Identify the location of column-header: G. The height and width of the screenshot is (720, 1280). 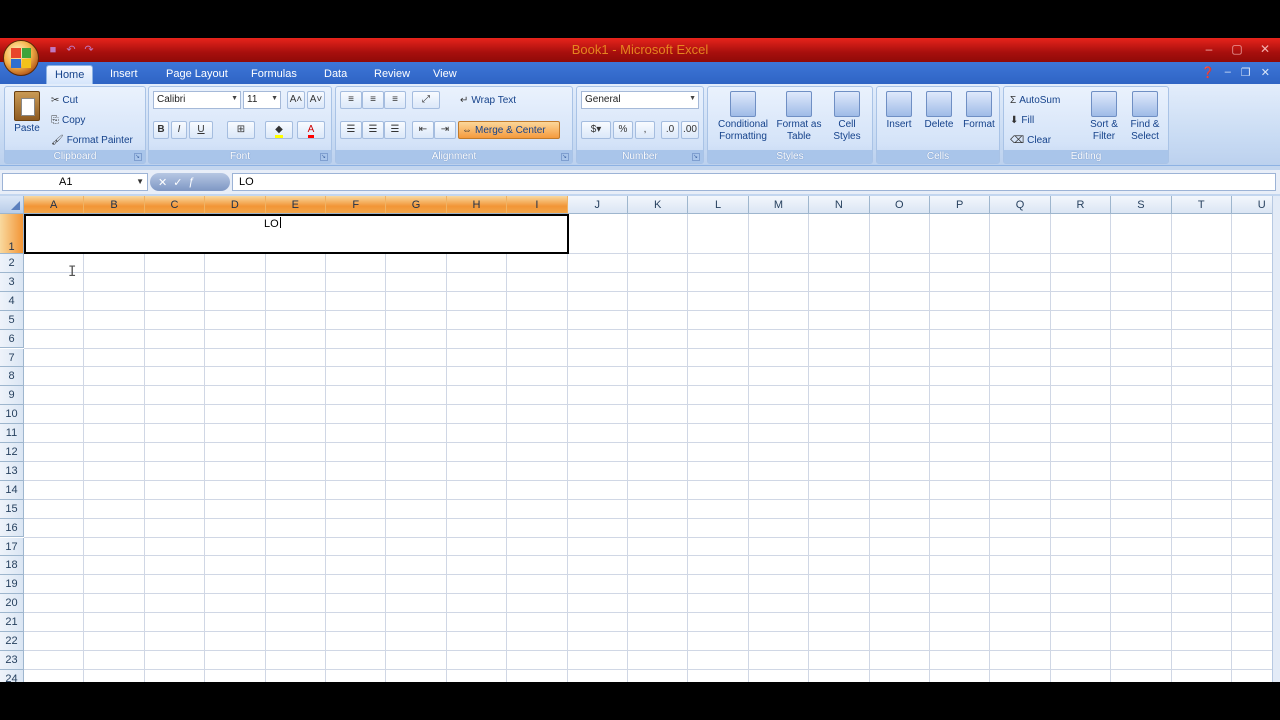
(416, 205).